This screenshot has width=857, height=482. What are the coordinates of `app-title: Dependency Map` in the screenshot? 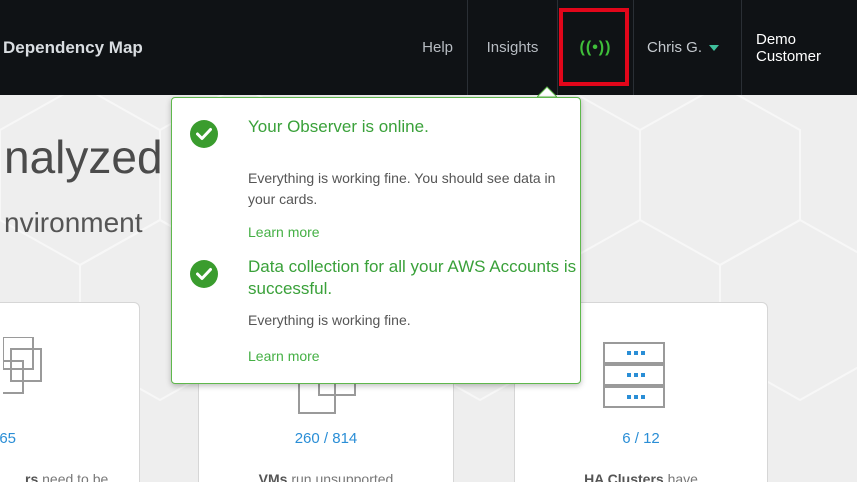 It's located at (73, 47).